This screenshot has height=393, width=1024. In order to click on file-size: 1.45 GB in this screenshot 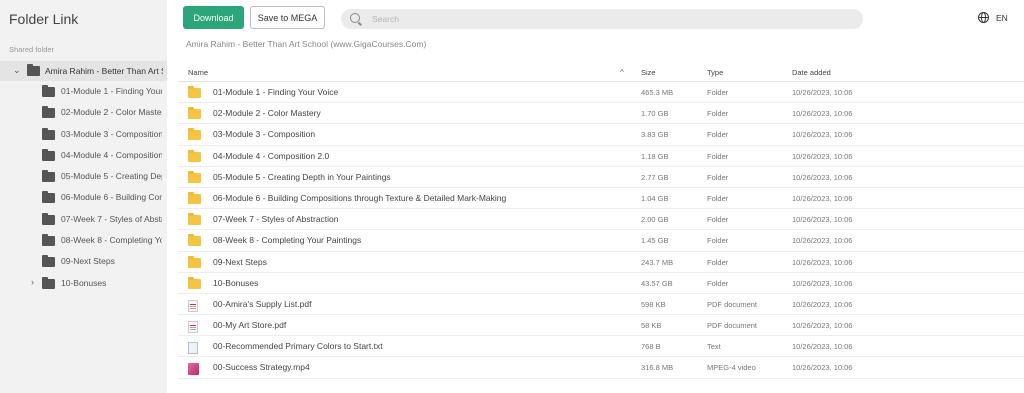, I will do `click(655, 241)`.